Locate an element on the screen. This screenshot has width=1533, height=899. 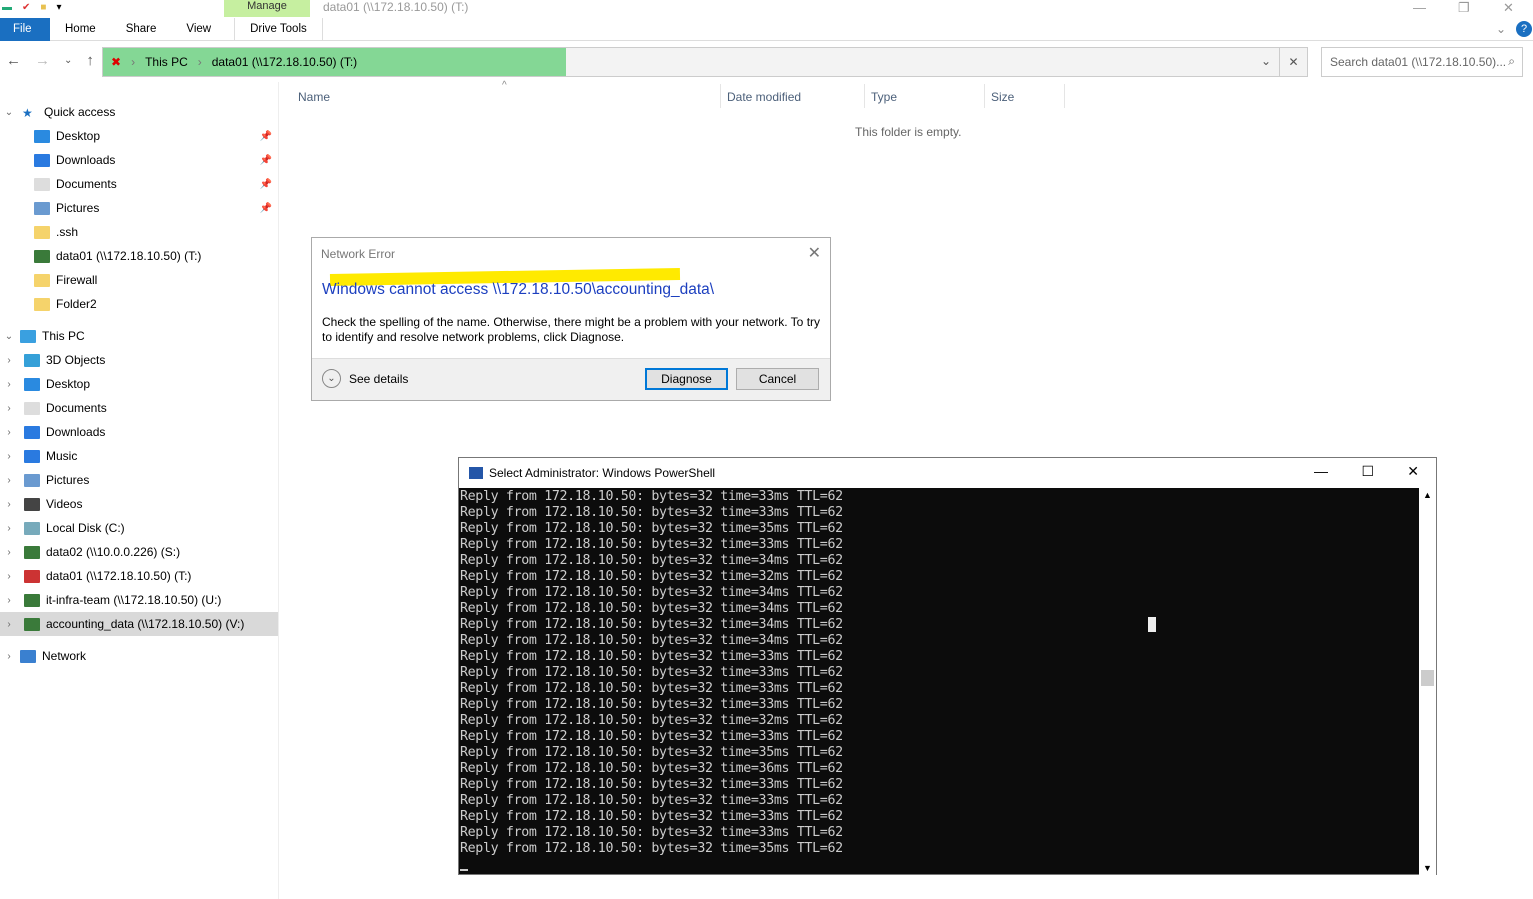
ps-maximize-icon: ☐ is located at coordinates (1367, 471).